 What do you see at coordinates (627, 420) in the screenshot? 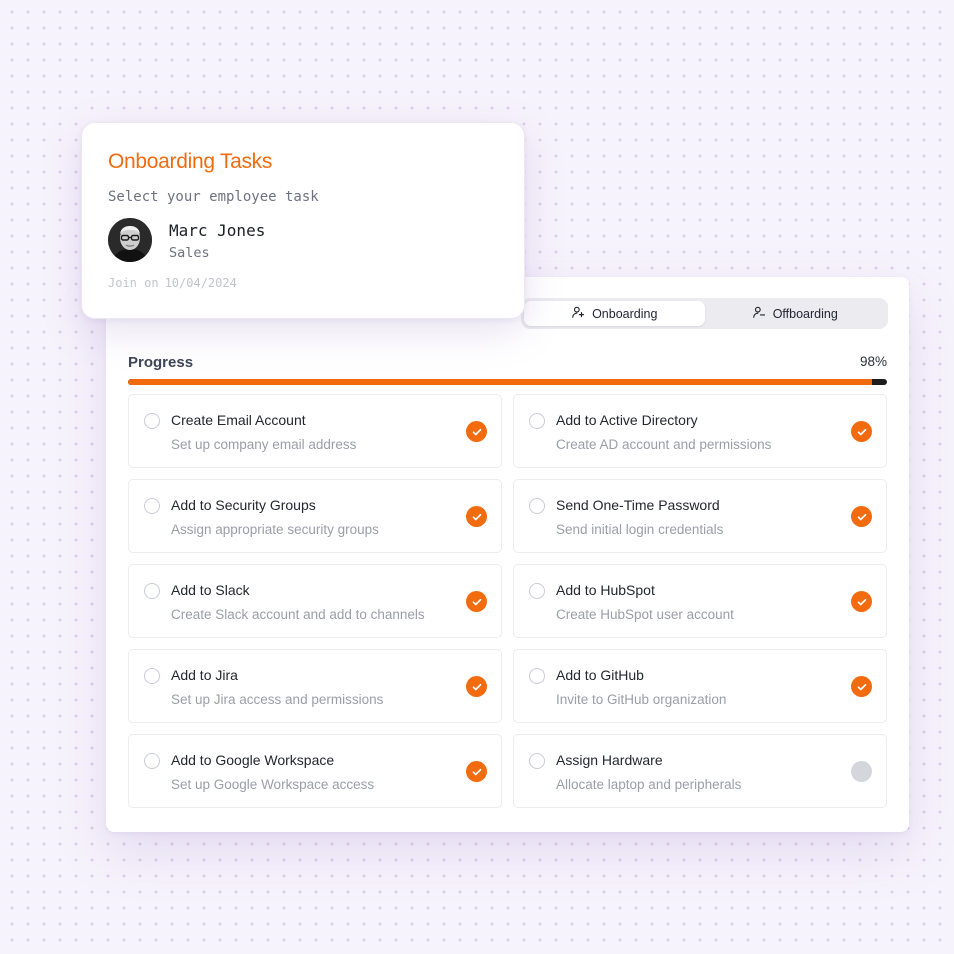
I see `task-title: Add to Active Directory` at bounding box center [627, 420].